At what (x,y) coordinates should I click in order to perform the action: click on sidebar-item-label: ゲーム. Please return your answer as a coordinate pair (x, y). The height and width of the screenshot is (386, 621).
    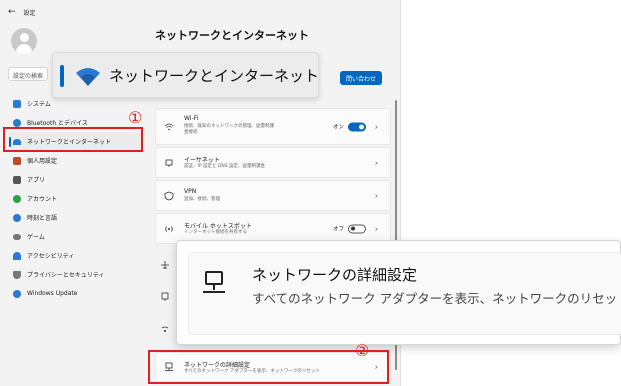
    Looking at the image, I should click on (36, 237).